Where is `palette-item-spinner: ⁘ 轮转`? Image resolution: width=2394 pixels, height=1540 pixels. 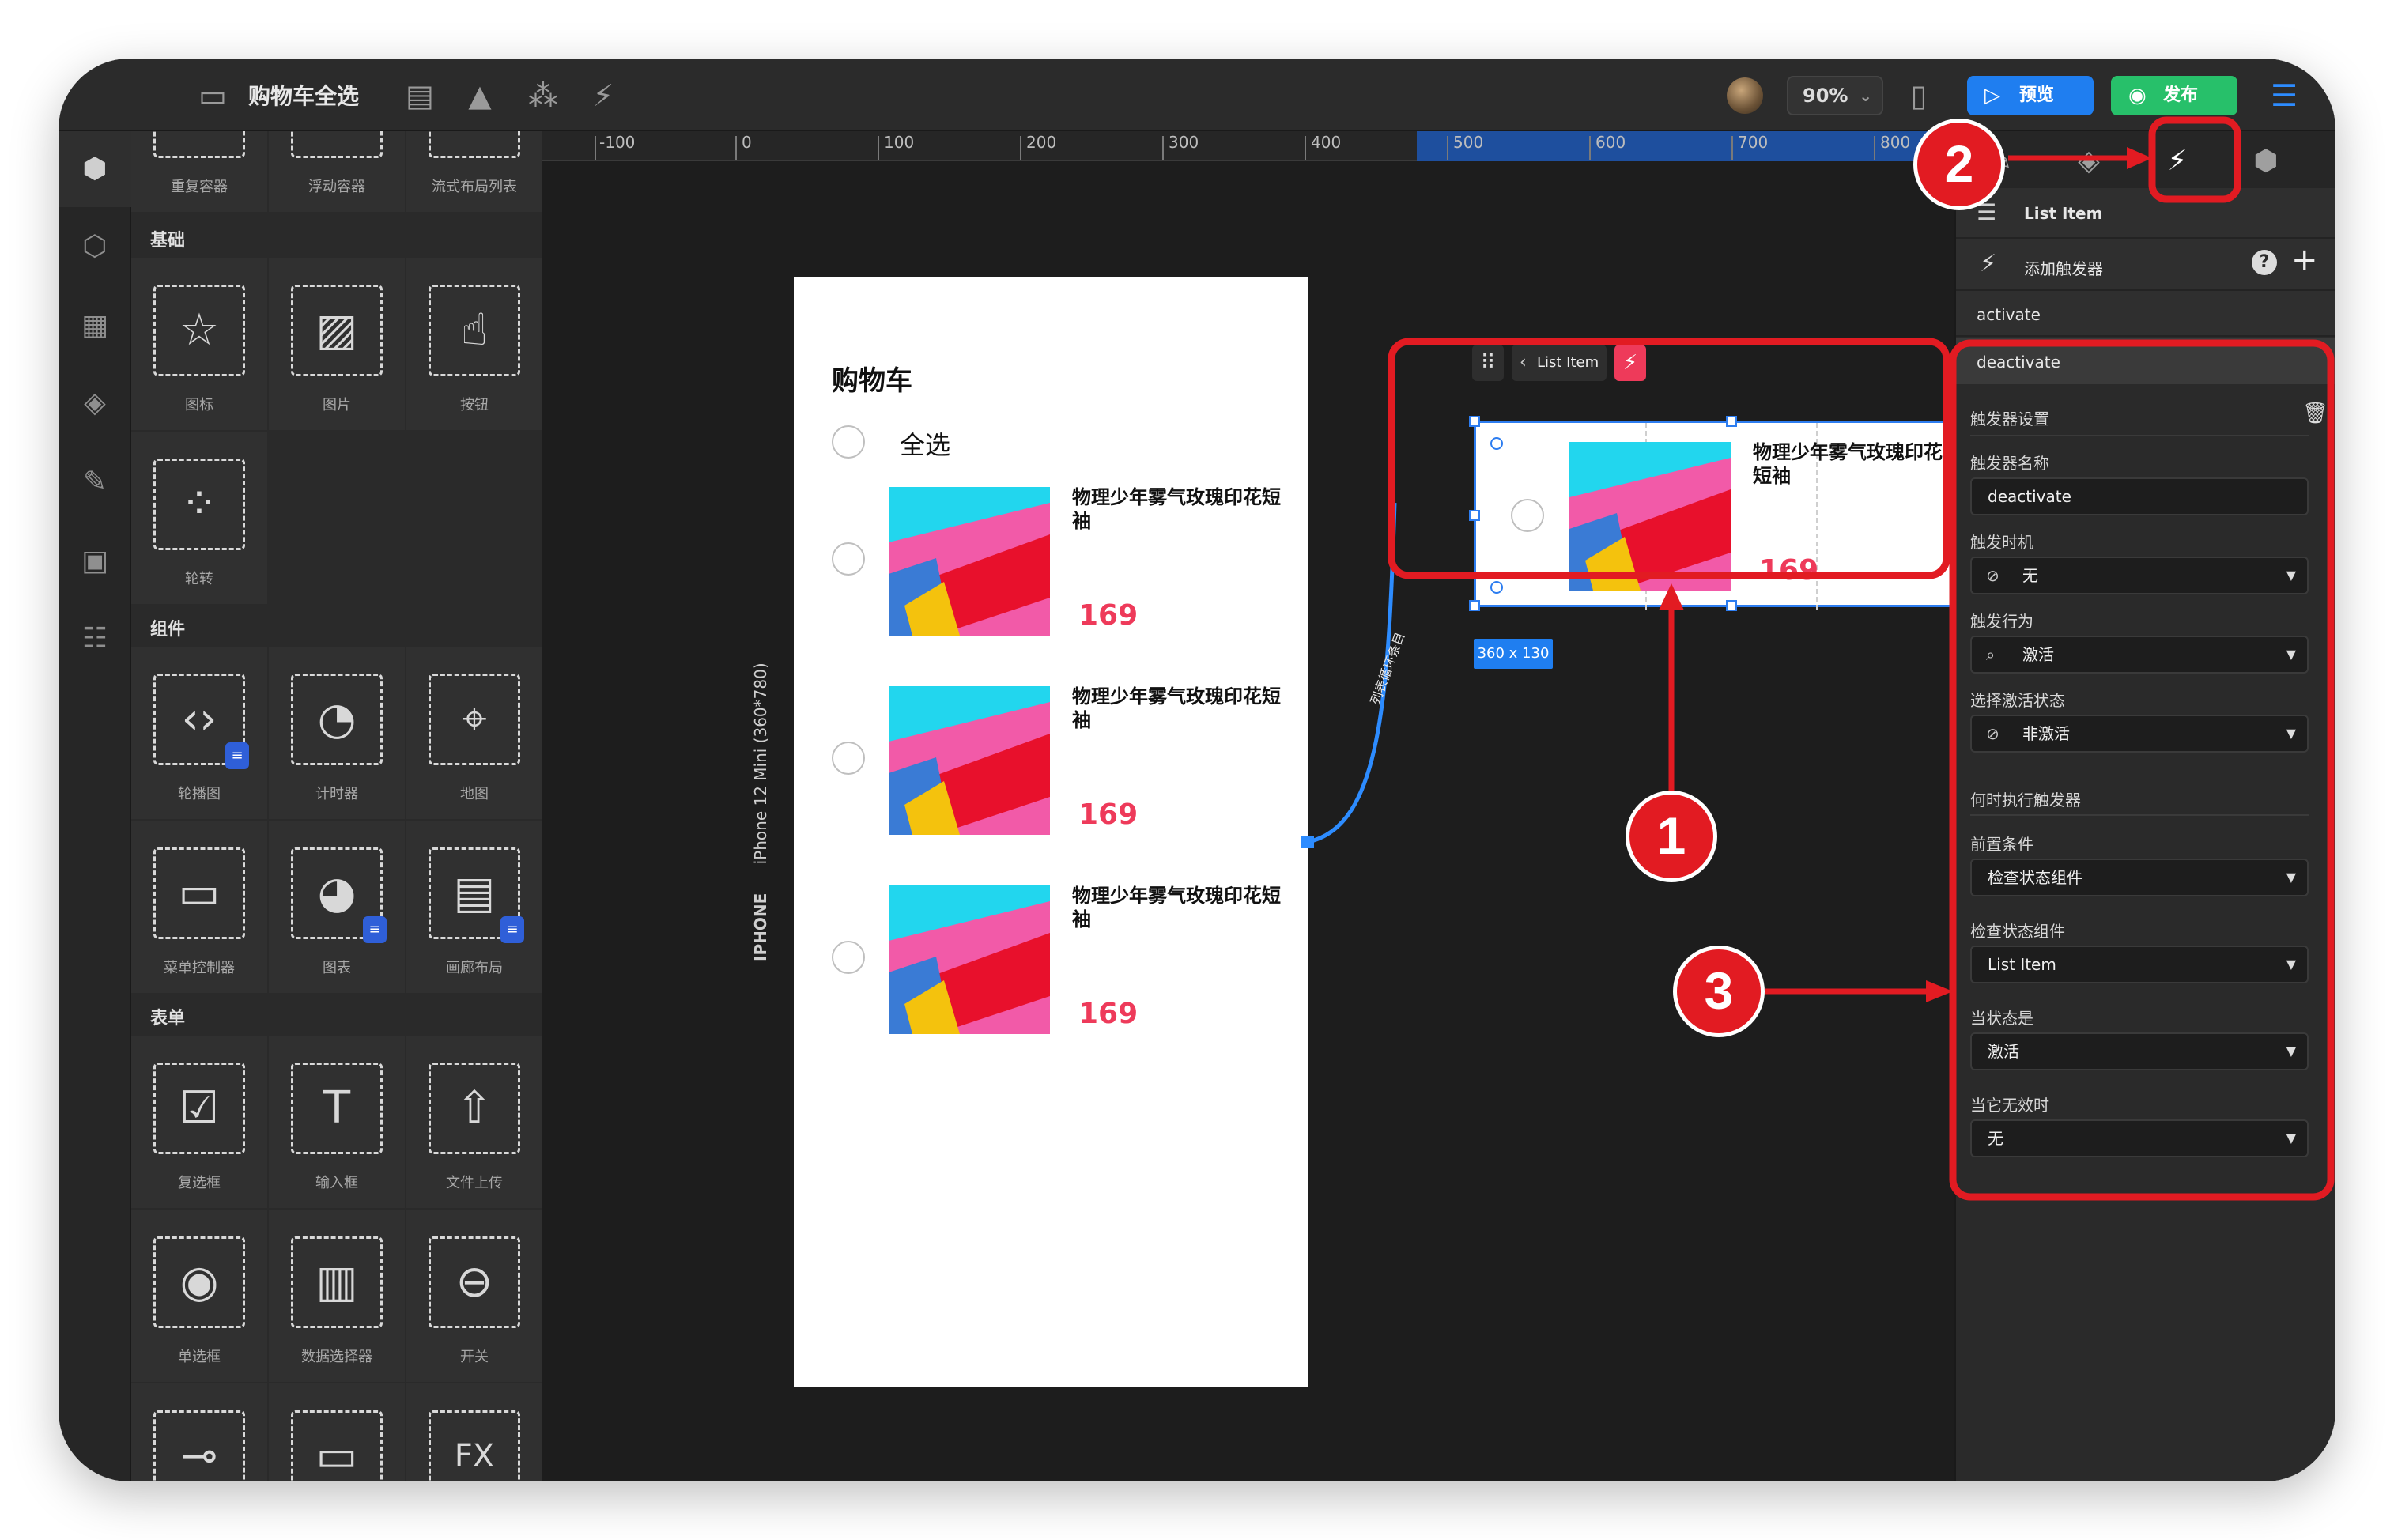
palette-item-spinner: ⁘ 轮转 is located at coordinates (199, 518).